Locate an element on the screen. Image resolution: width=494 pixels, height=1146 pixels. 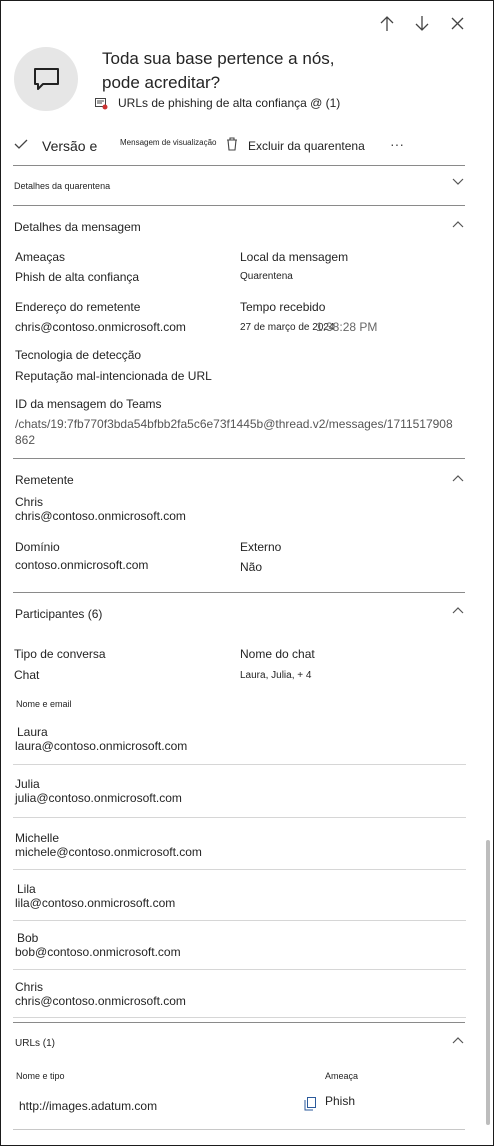
participant-name: Bob is located at coordinates (28, 938).